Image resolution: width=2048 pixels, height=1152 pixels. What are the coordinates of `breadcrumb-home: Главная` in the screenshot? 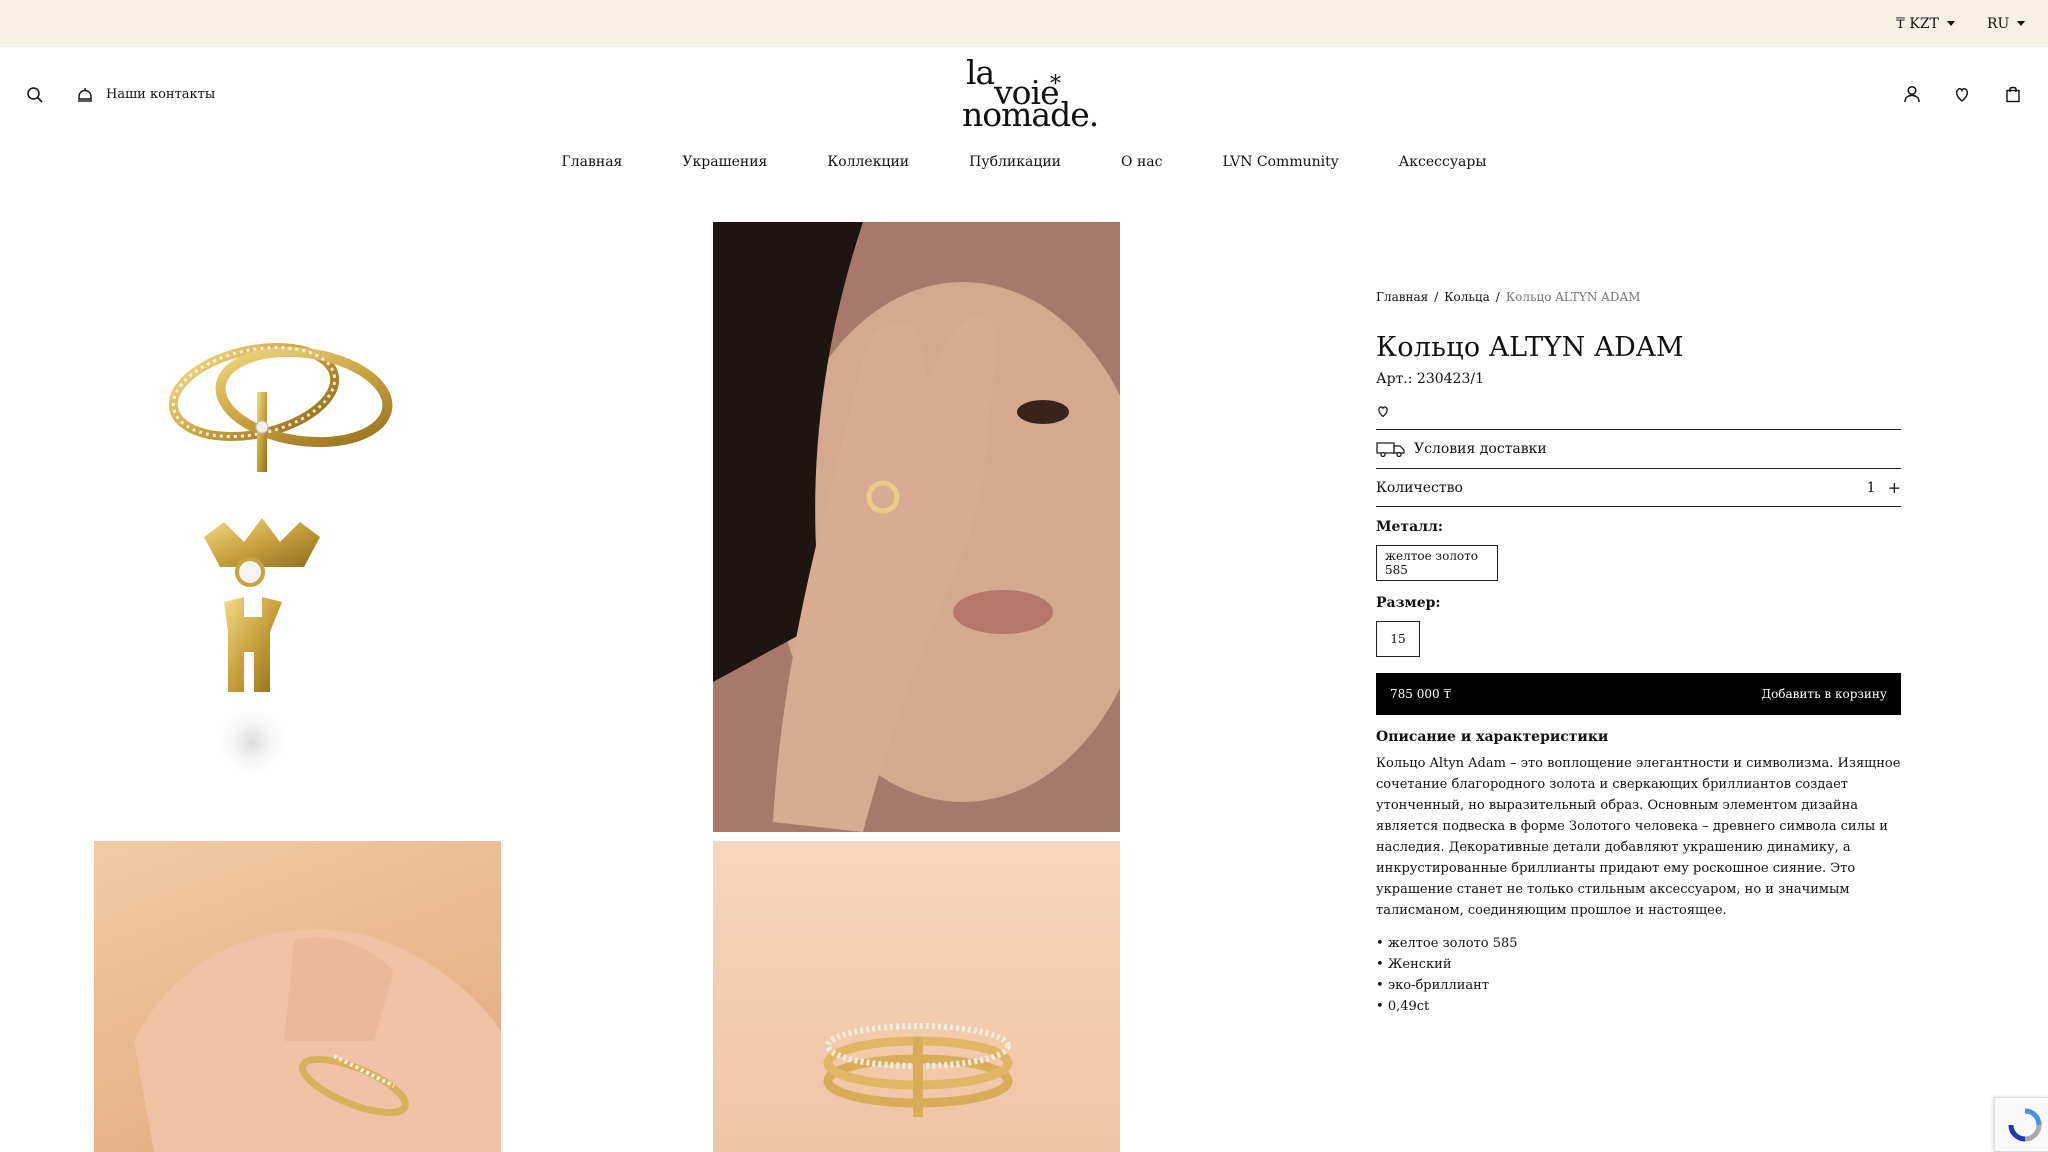 It's located at (1402, 297).